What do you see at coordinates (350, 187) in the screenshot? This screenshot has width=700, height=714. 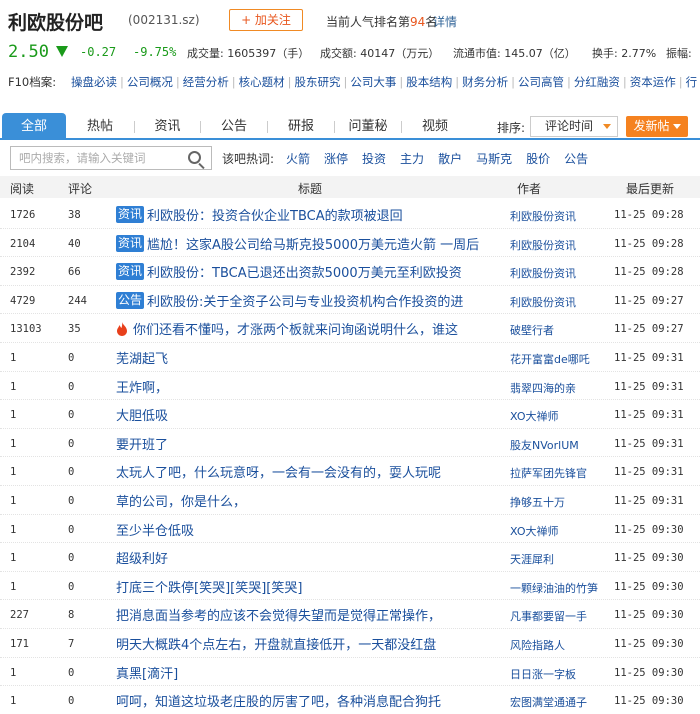 I see `list-header: 阅读 评论 标题 作者 最后更新` at bounding box center [350, 187].